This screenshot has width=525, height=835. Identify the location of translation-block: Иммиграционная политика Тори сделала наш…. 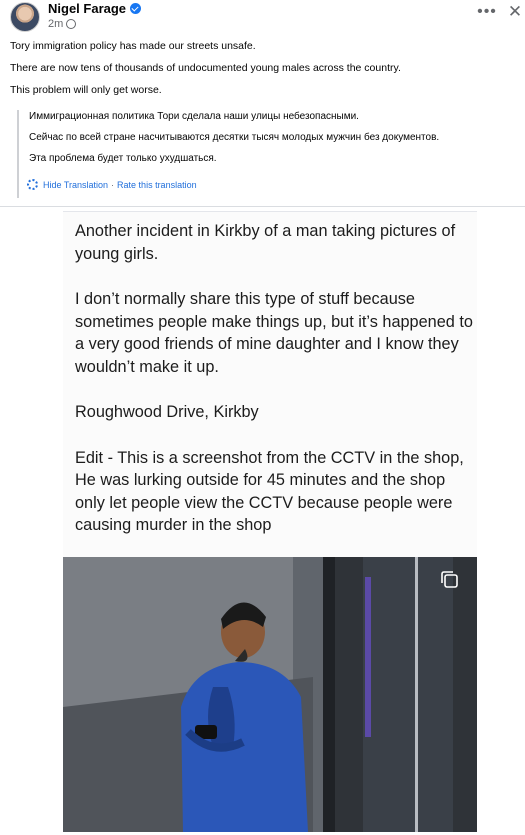
(267, 154).